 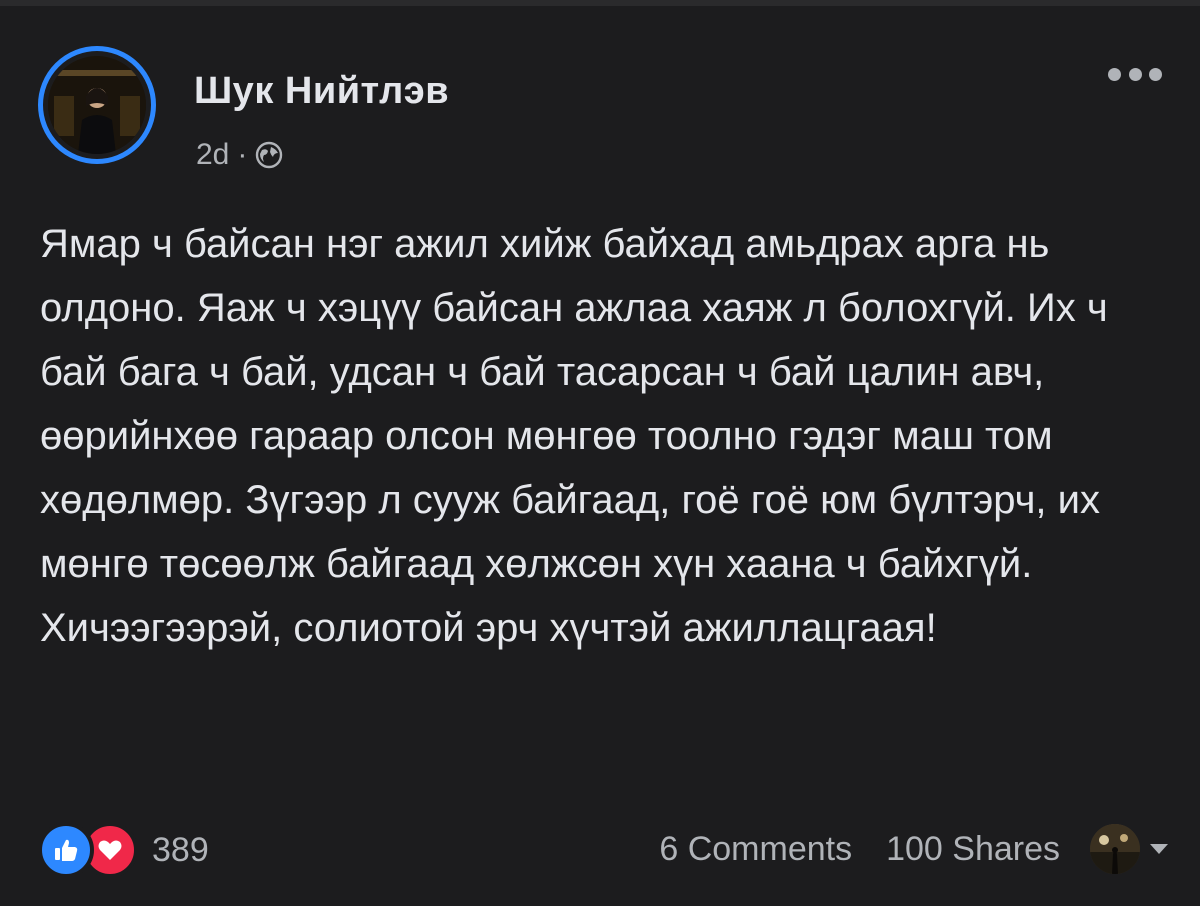 What do you see at coordinates (603, 116) in the screenshot?
I see `post-header: Шук Нийтлэв 2d ·` at bounding box center [603, 116].